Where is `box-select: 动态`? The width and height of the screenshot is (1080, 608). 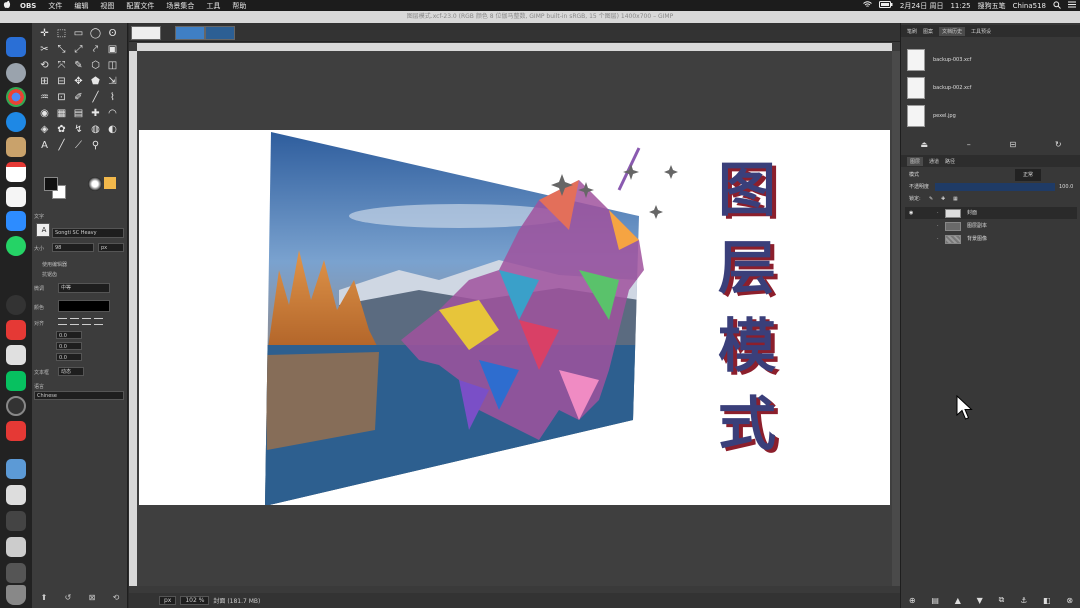 box-select: 动态 is located at coordinates (71, 371).